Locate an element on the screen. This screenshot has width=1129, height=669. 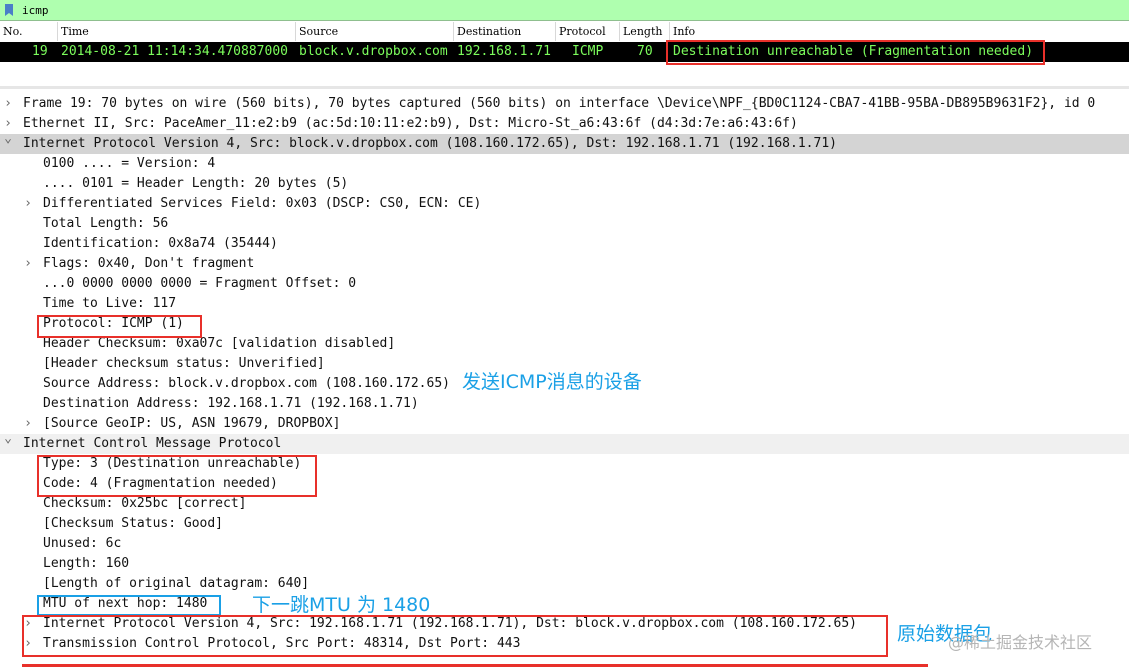
display-filter-input is located at coordinates (562, 10).